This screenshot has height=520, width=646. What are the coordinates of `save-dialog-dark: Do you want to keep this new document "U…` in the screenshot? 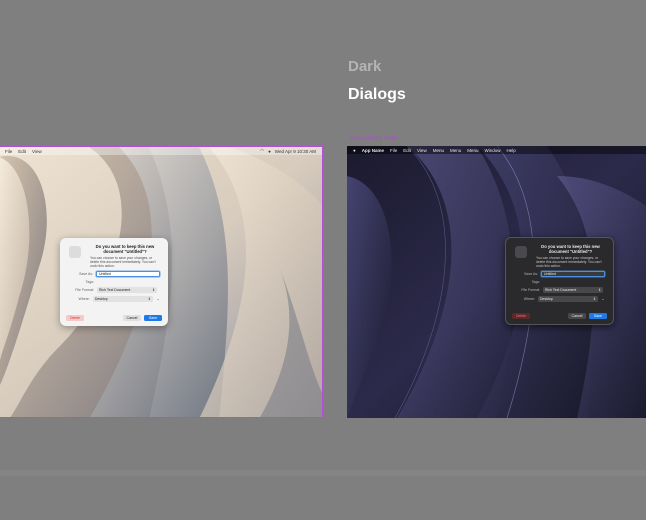 It's located at (559, 281).